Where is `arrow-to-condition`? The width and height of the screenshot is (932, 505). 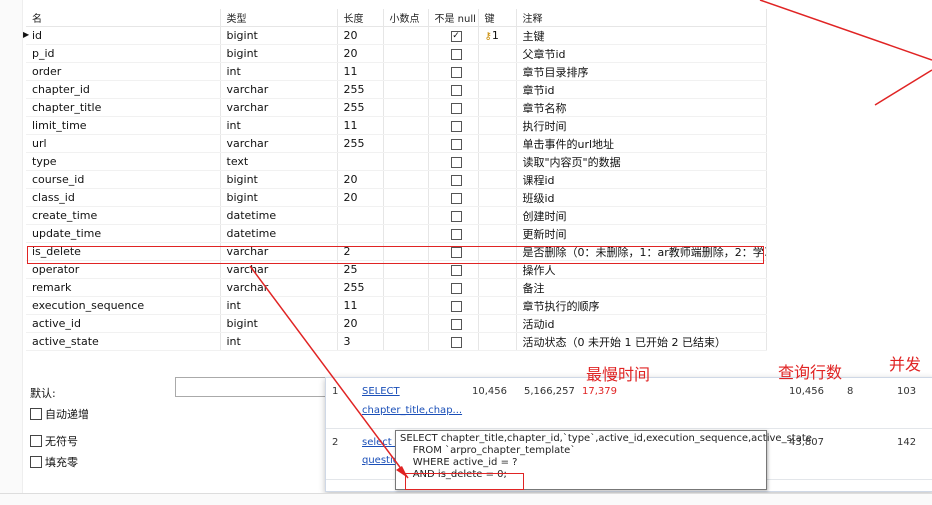
arrow-to-condition is located at coordinates (329, 372).